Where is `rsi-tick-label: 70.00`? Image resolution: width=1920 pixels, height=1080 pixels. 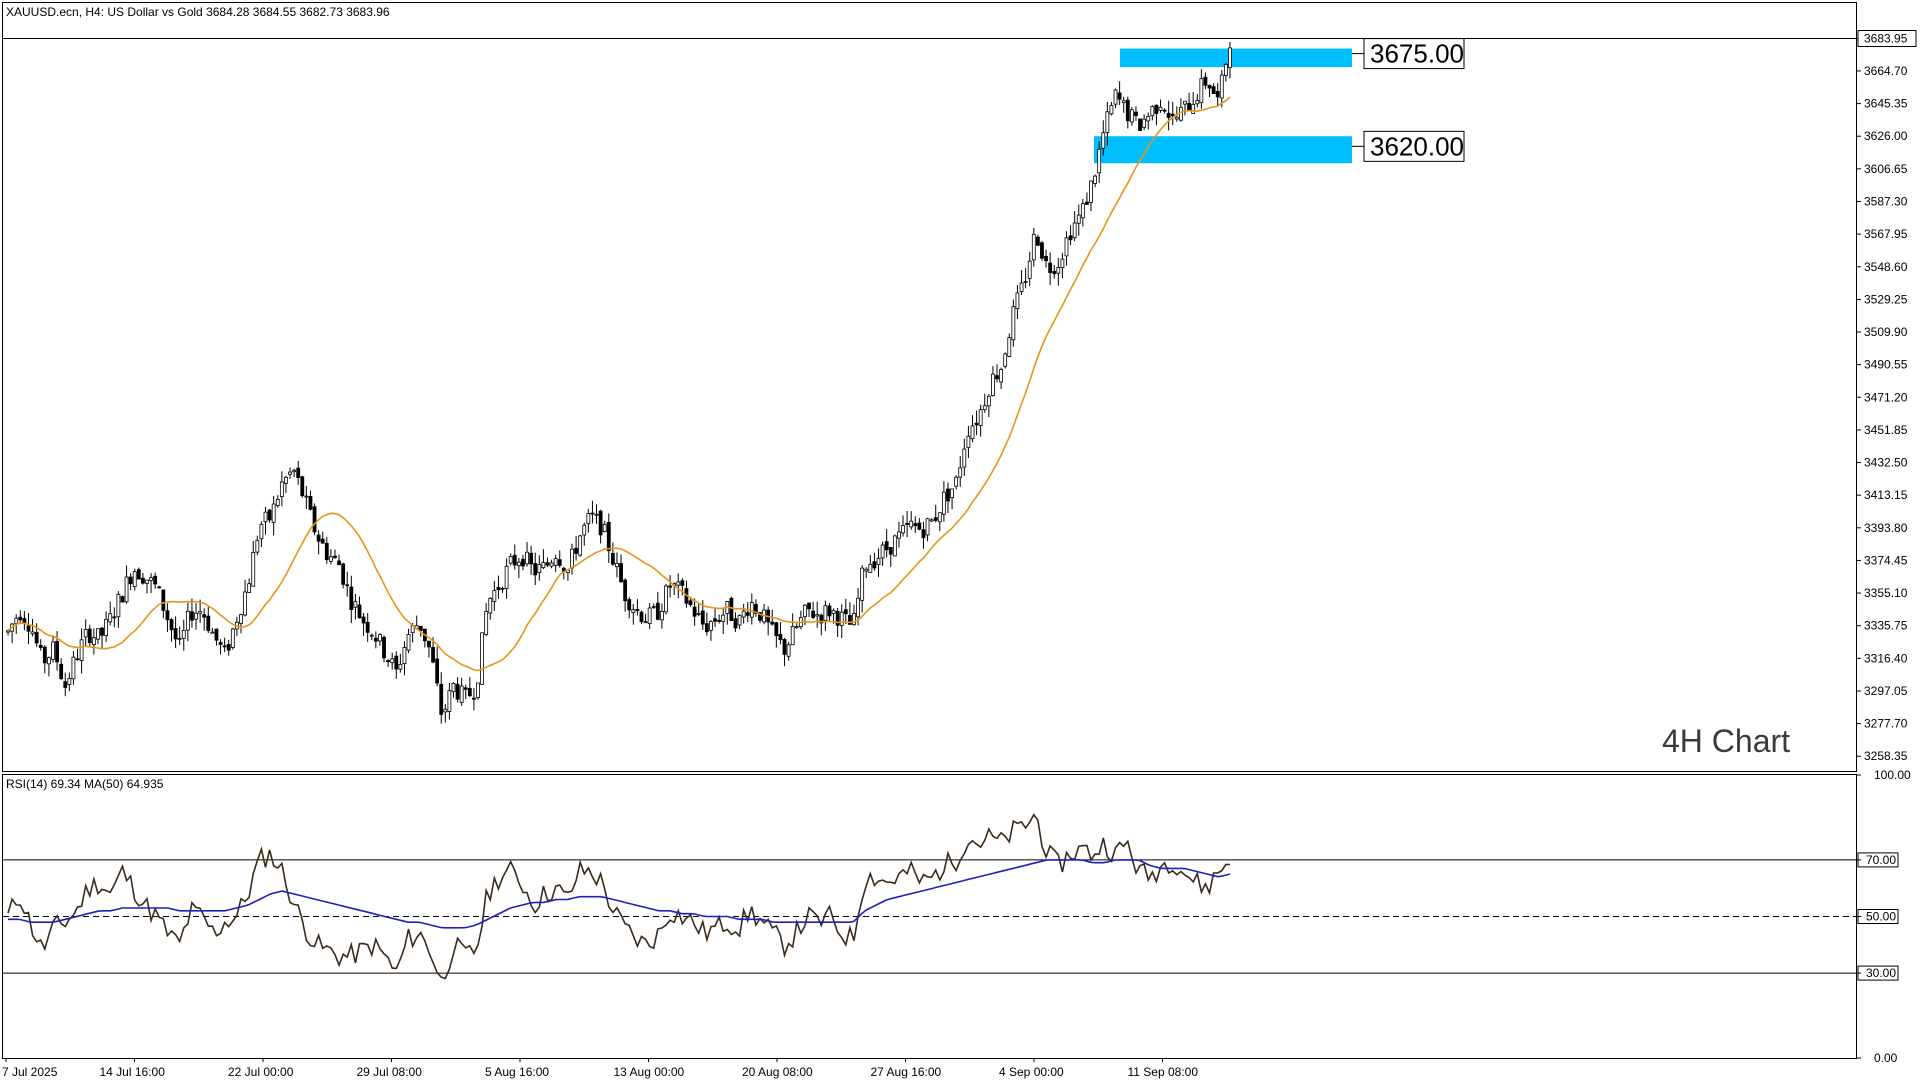 rsi-tick-label: 70.00 is located at coordinates (1881, 860).